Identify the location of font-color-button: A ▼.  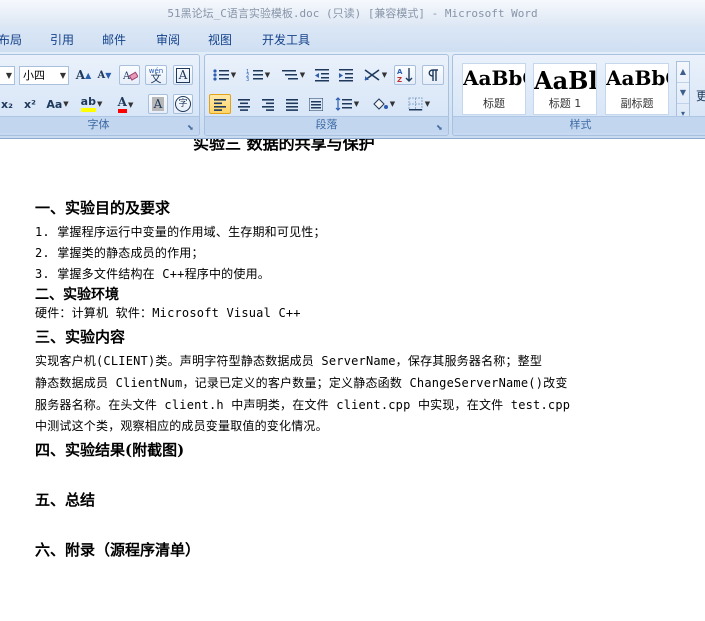
(125, 104).